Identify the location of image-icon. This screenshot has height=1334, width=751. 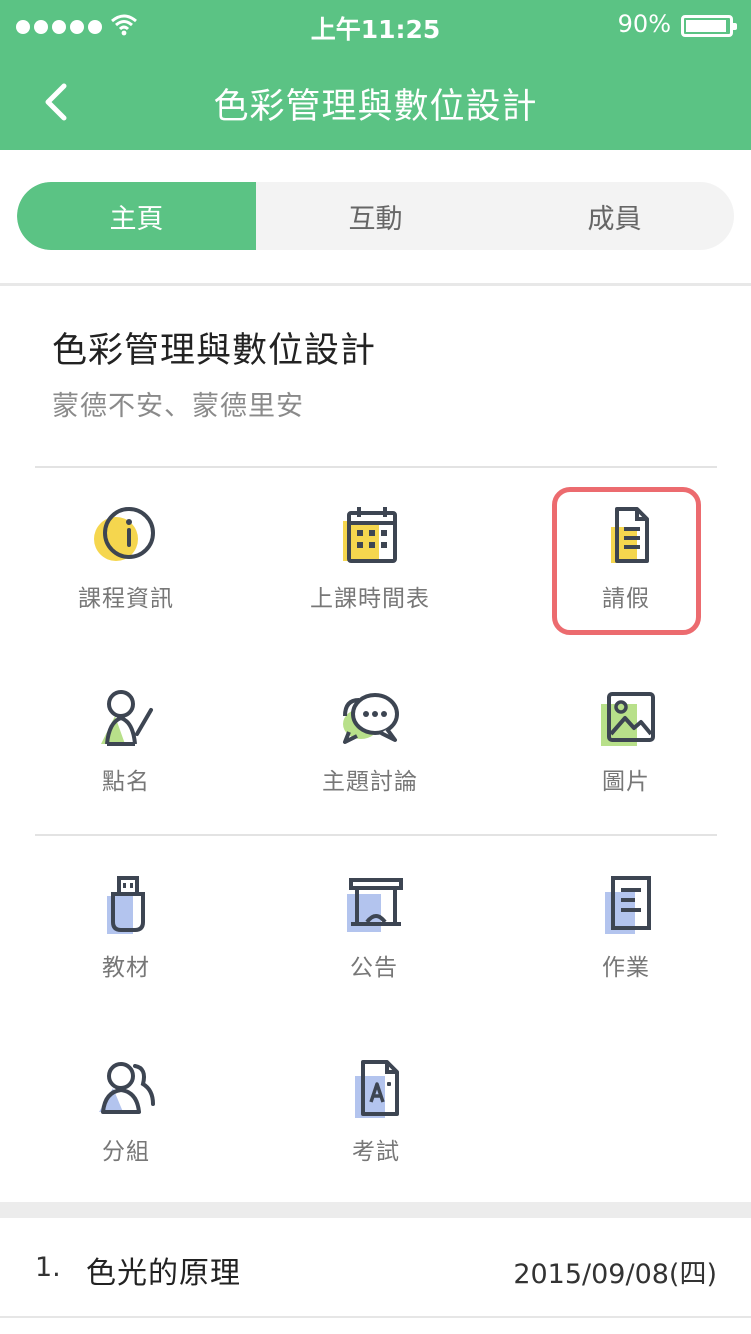
(628, 719).